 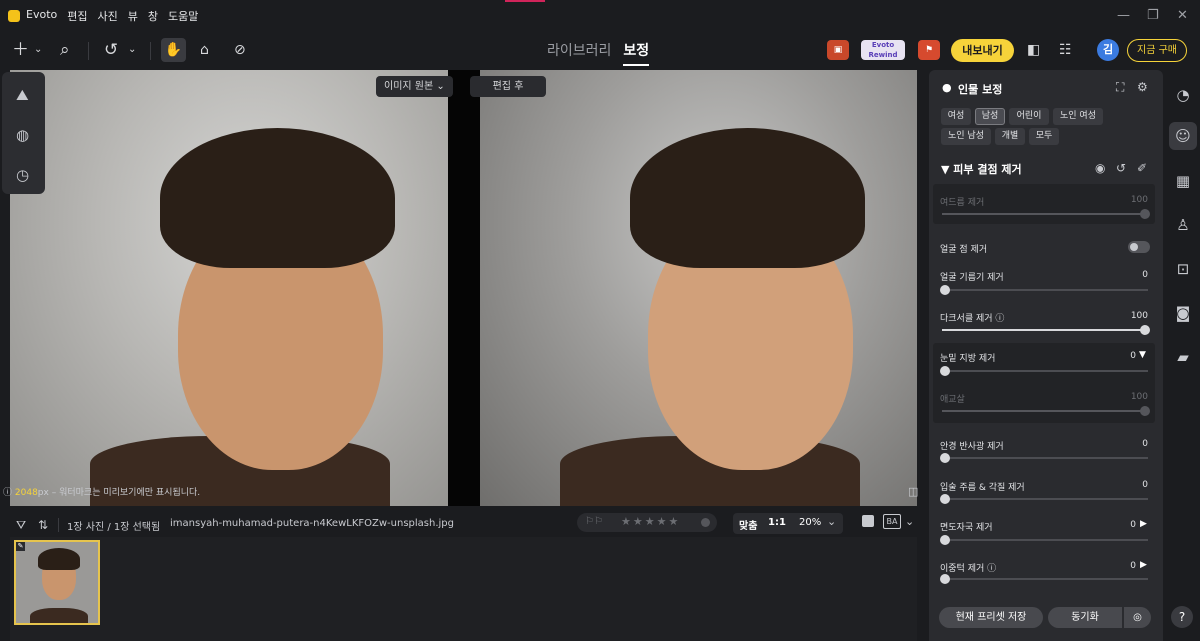 I want to click on chip-male: 남성, so click(x=990, y=116).